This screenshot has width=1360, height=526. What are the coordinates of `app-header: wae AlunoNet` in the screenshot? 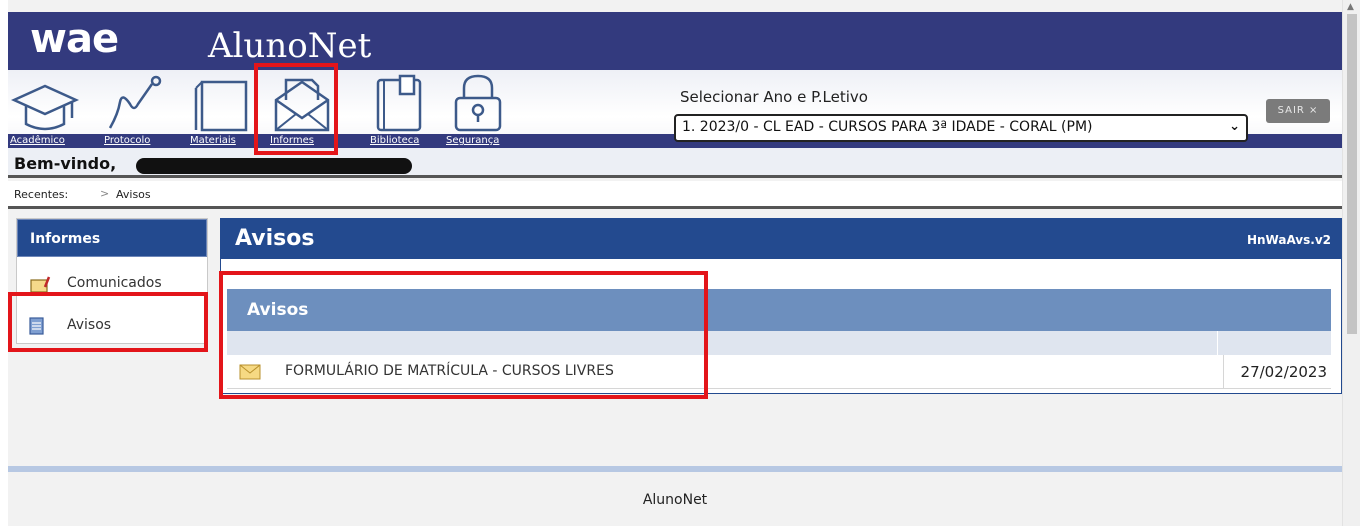 It's located at (675, 41).